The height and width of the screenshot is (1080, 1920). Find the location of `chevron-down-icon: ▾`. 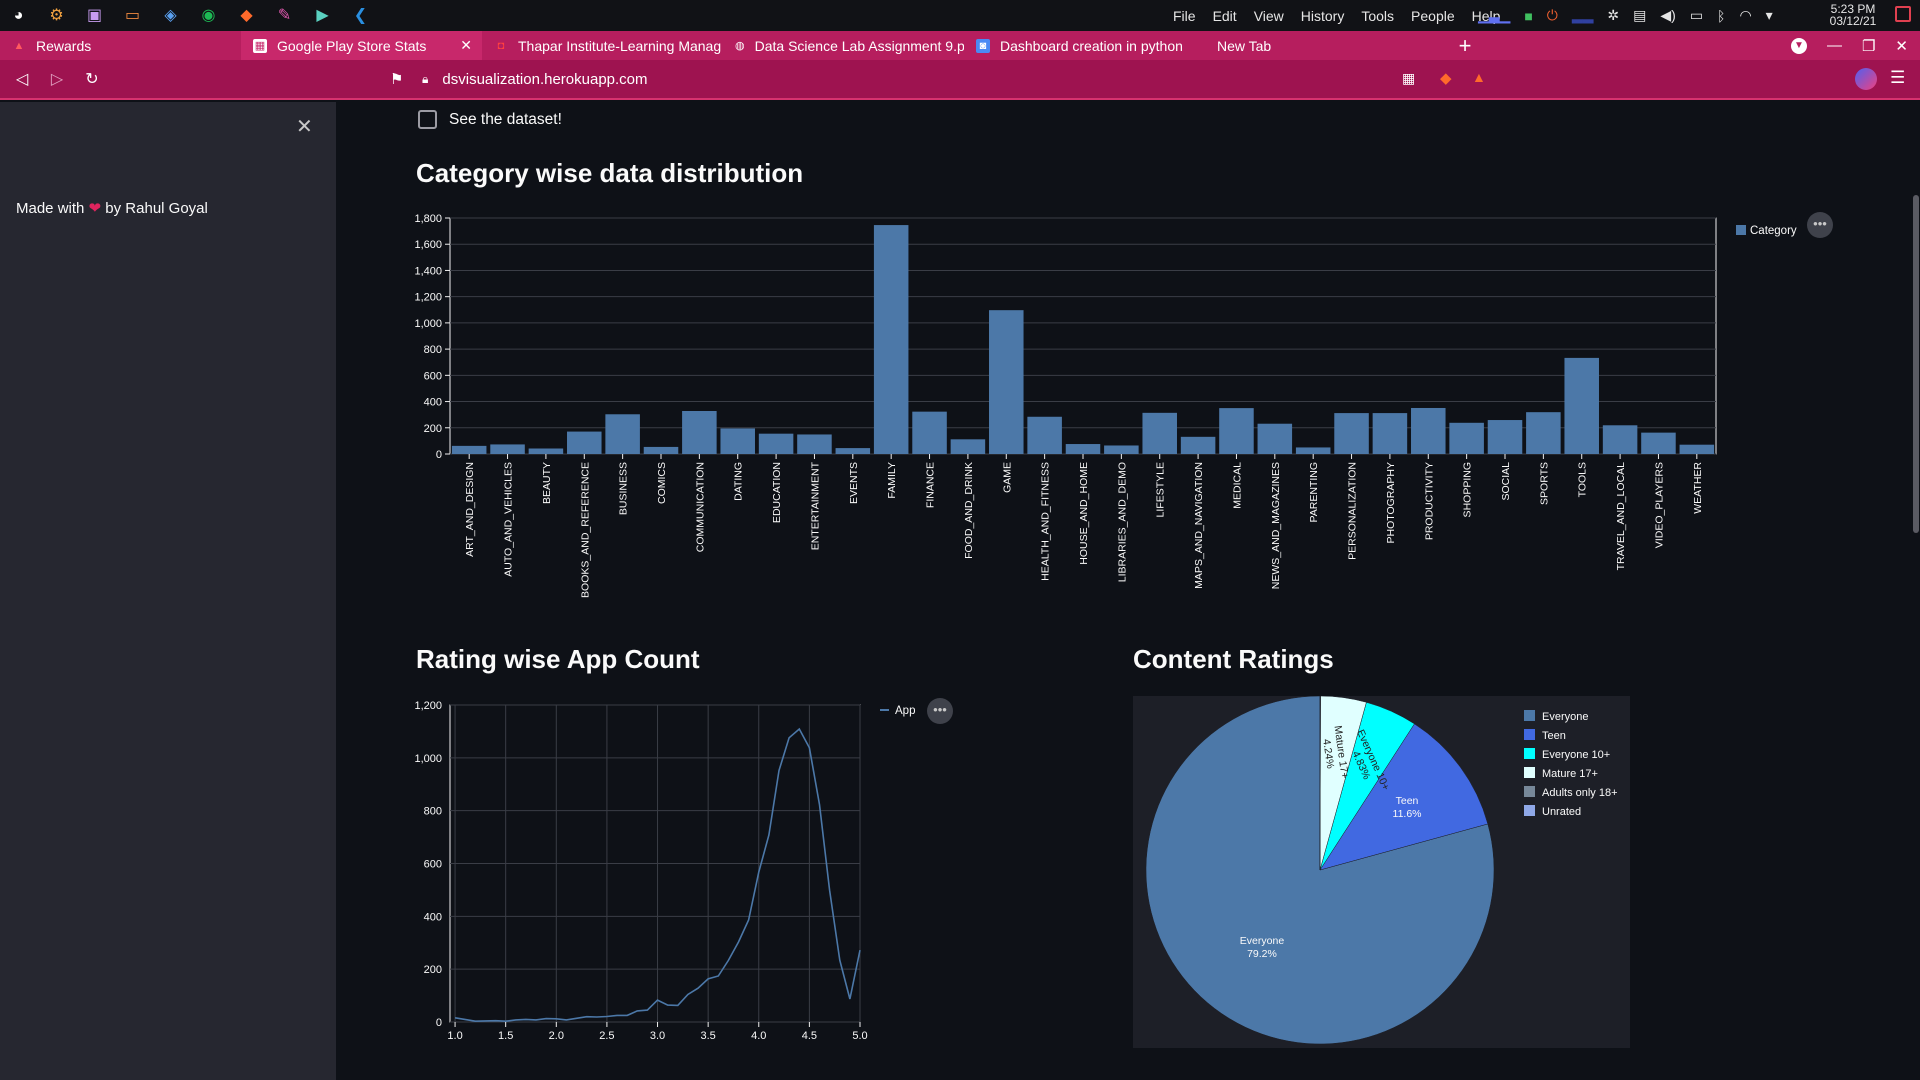

chevron-down-icon: ▾ is located at coordinates (1769, 15).